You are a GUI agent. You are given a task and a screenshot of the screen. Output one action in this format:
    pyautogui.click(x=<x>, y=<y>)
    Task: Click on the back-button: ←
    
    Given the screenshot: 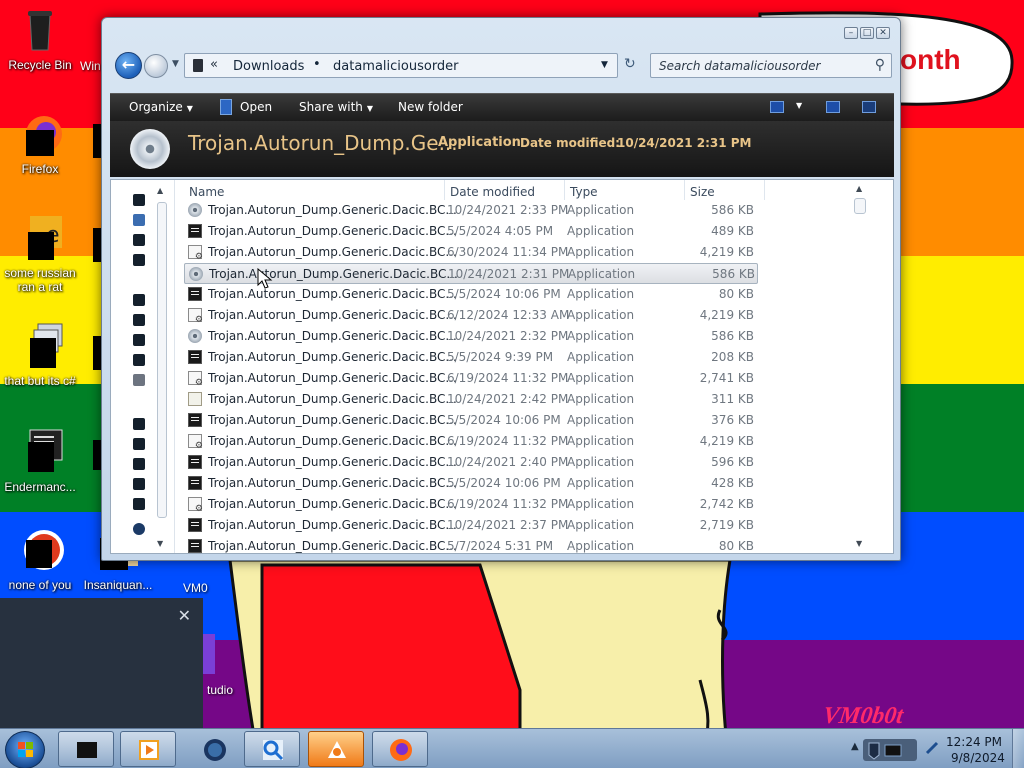 What is the action you would take?
    pyautogui.click(x=128, y=65)
    